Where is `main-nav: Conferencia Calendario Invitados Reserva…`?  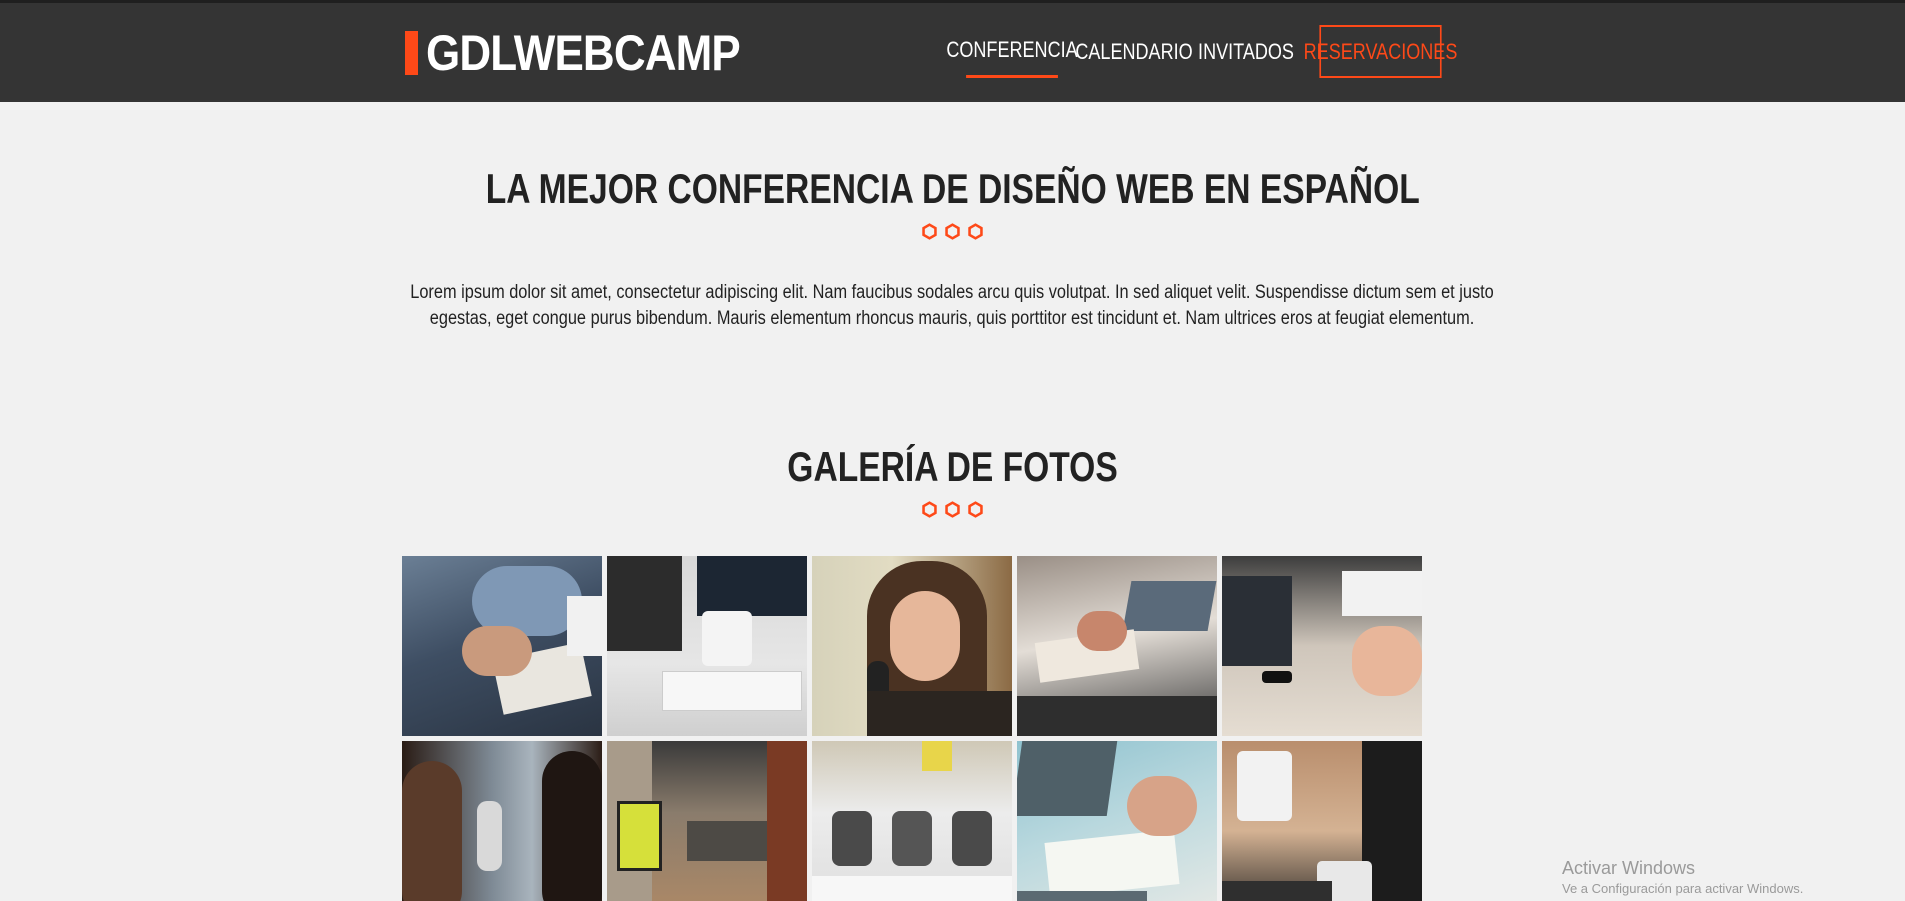 main-nav: Conferencia Calendario Invitados Reserva… is located at coordinates (1201, 51).